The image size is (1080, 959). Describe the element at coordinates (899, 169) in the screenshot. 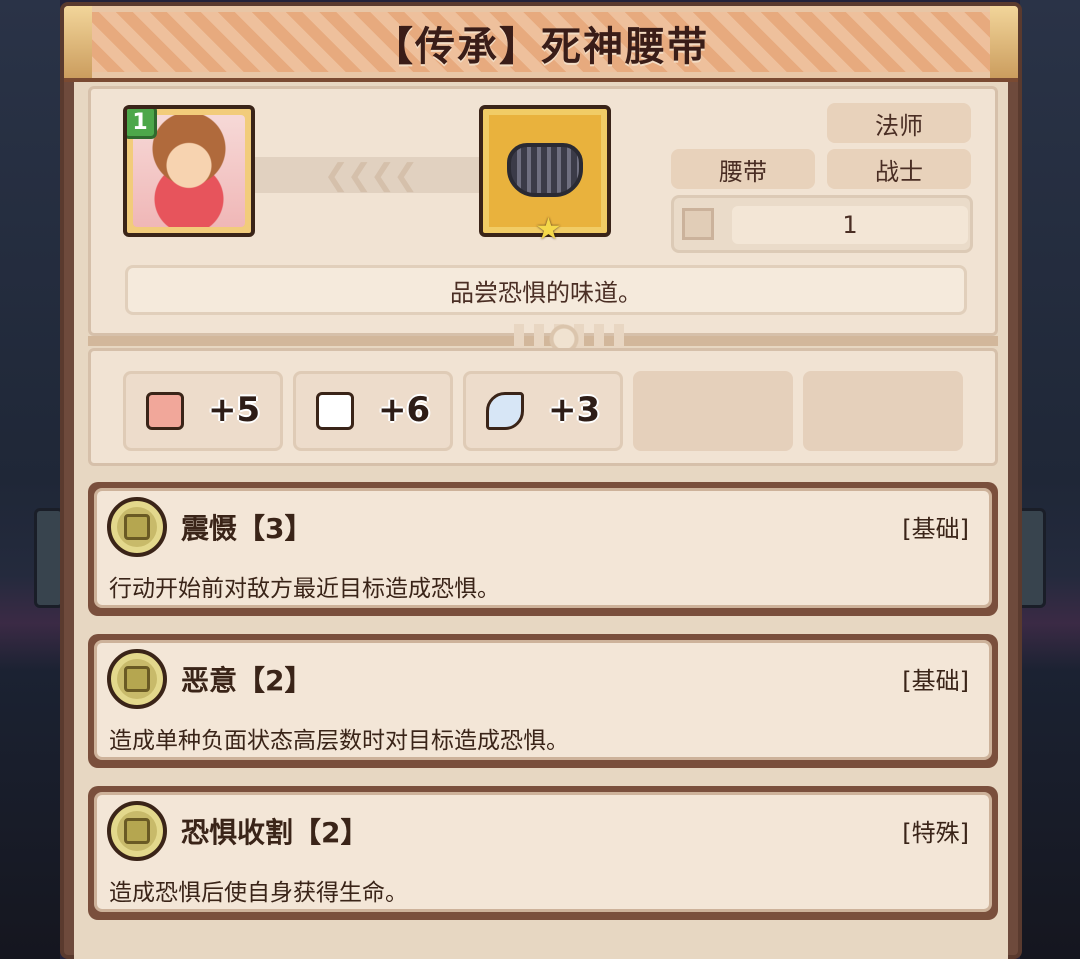

I see `class-tag-warrior: 战士` at that location.